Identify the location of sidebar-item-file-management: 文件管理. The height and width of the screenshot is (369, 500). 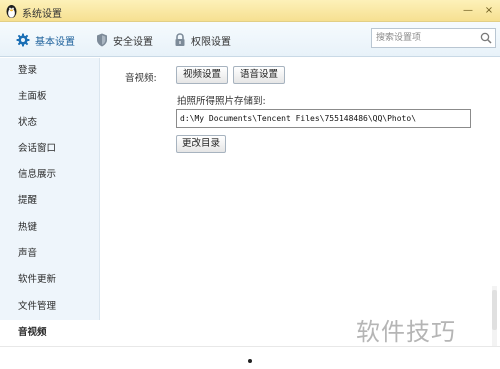
(50, 307).